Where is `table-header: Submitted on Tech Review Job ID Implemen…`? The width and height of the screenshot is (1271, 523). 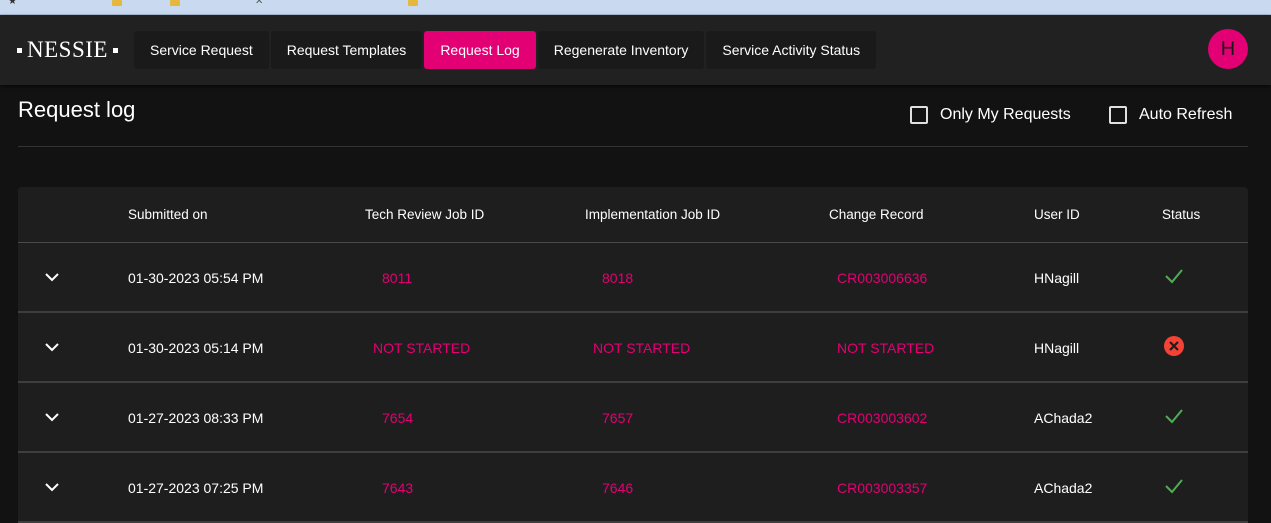 table-header: Submitted on Tech Review Job ID Implemen… is located at coordinates (633, 215).